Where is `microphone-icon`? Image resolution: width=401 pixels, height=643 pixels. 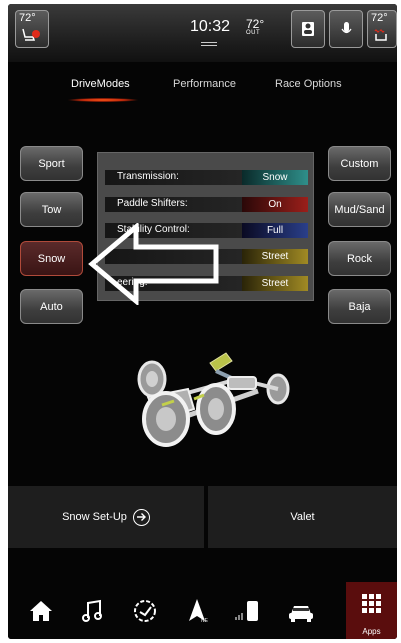 microphone-icon is located at coordinates (346, 28).